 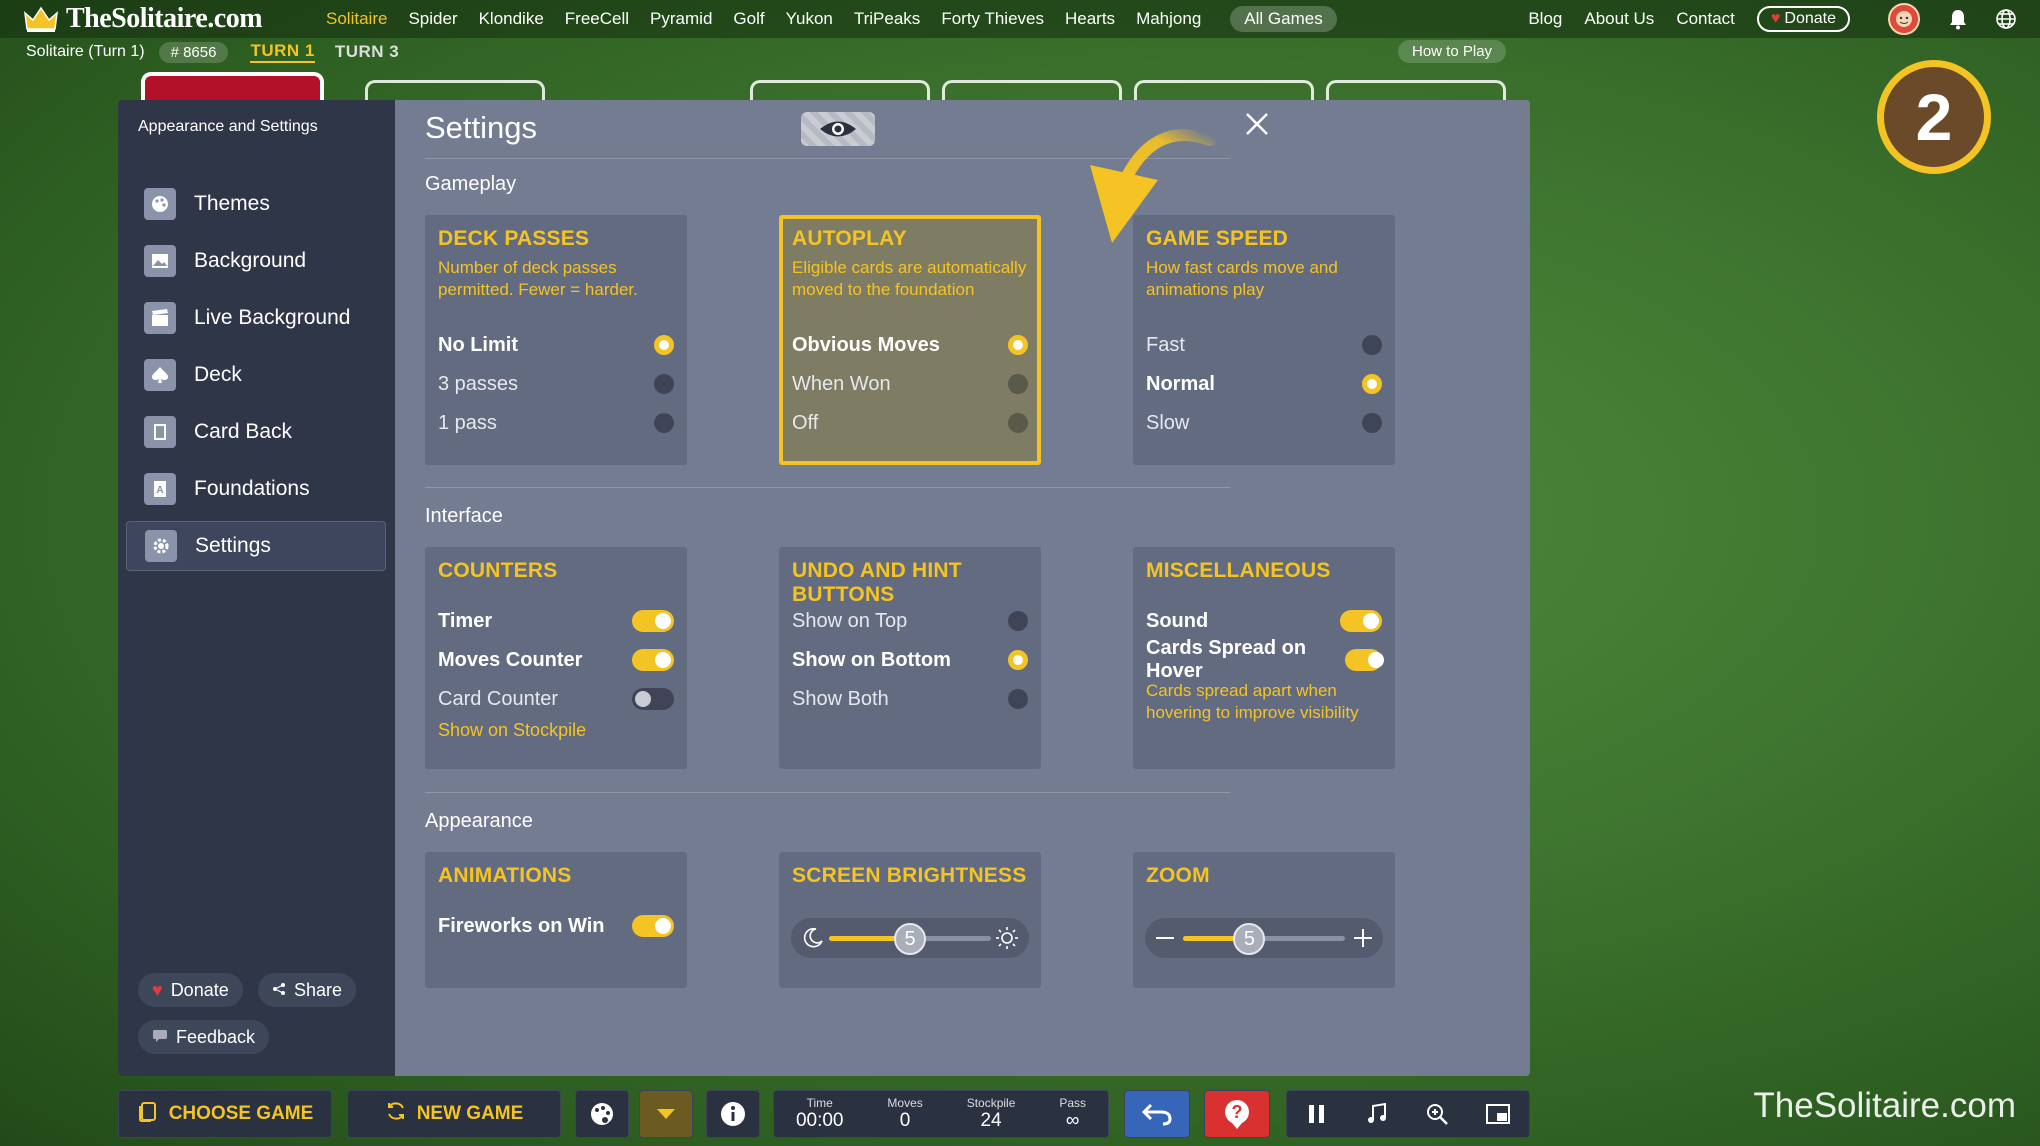 I want to click on moon-icon, so click(x=813, y=937).